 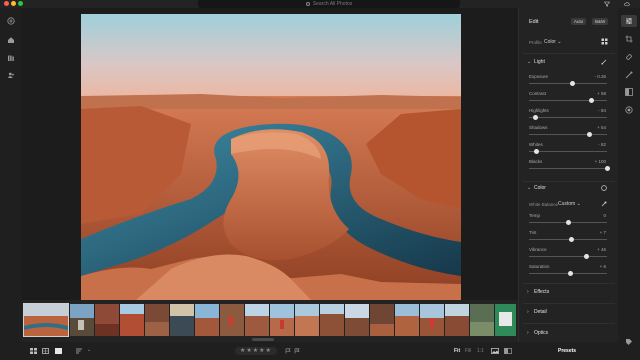 I want to click on zoom-1-1-button: 1:1, so click(x=480, y=351).